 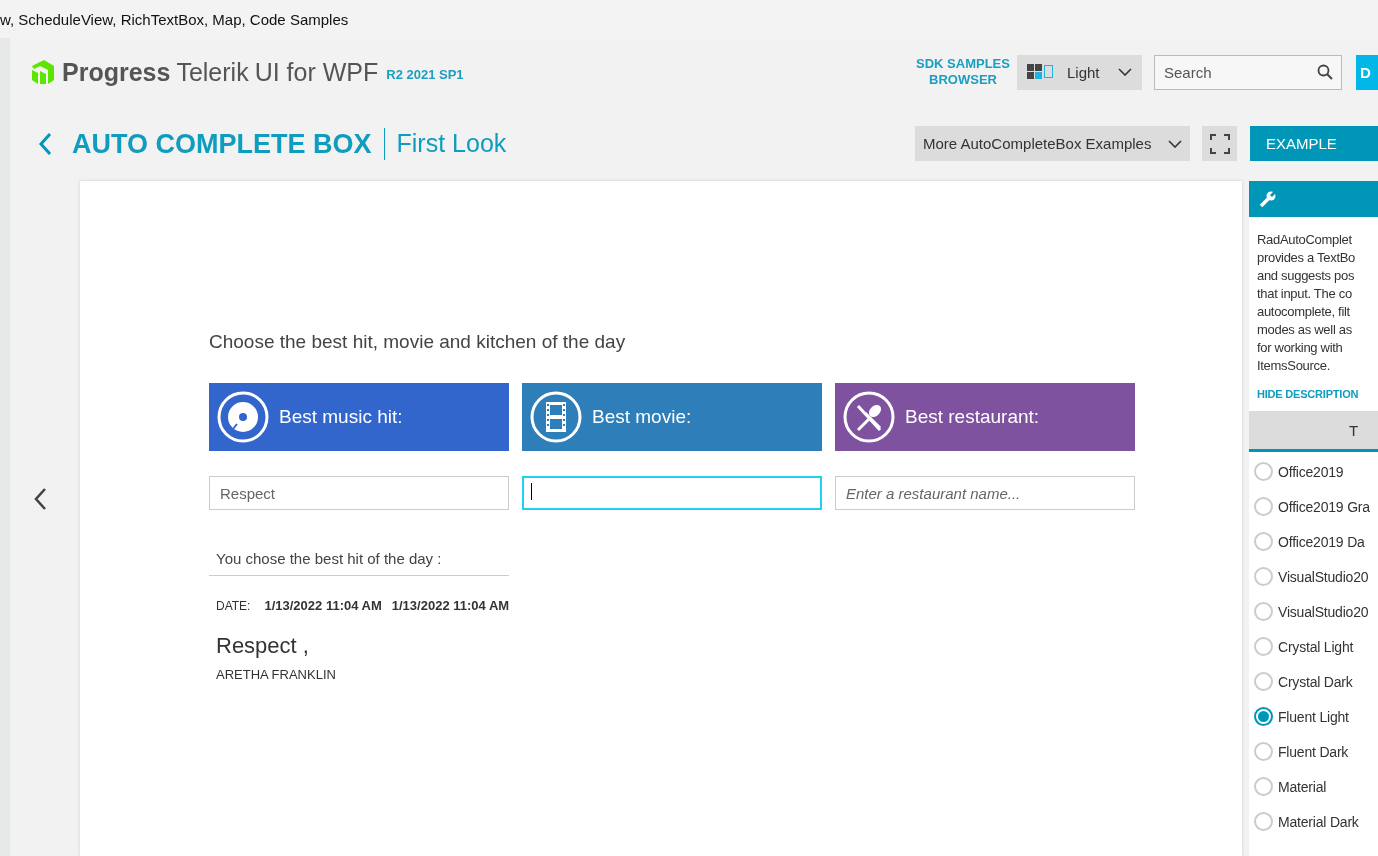 I want to click on product-suffix: UI for WPF, so click(x=316, y=72).